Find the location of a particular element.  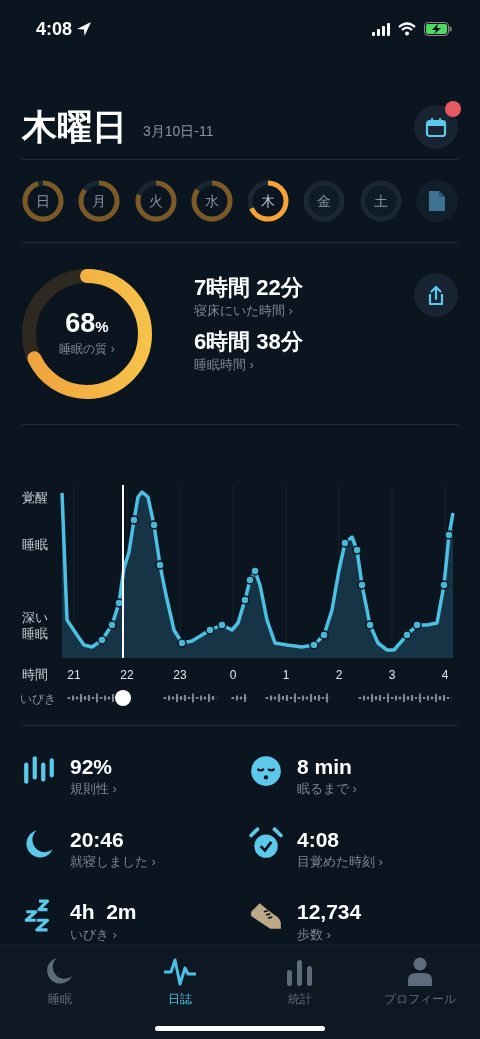

quality-percent: 68% is located at coordinates (87, 323).